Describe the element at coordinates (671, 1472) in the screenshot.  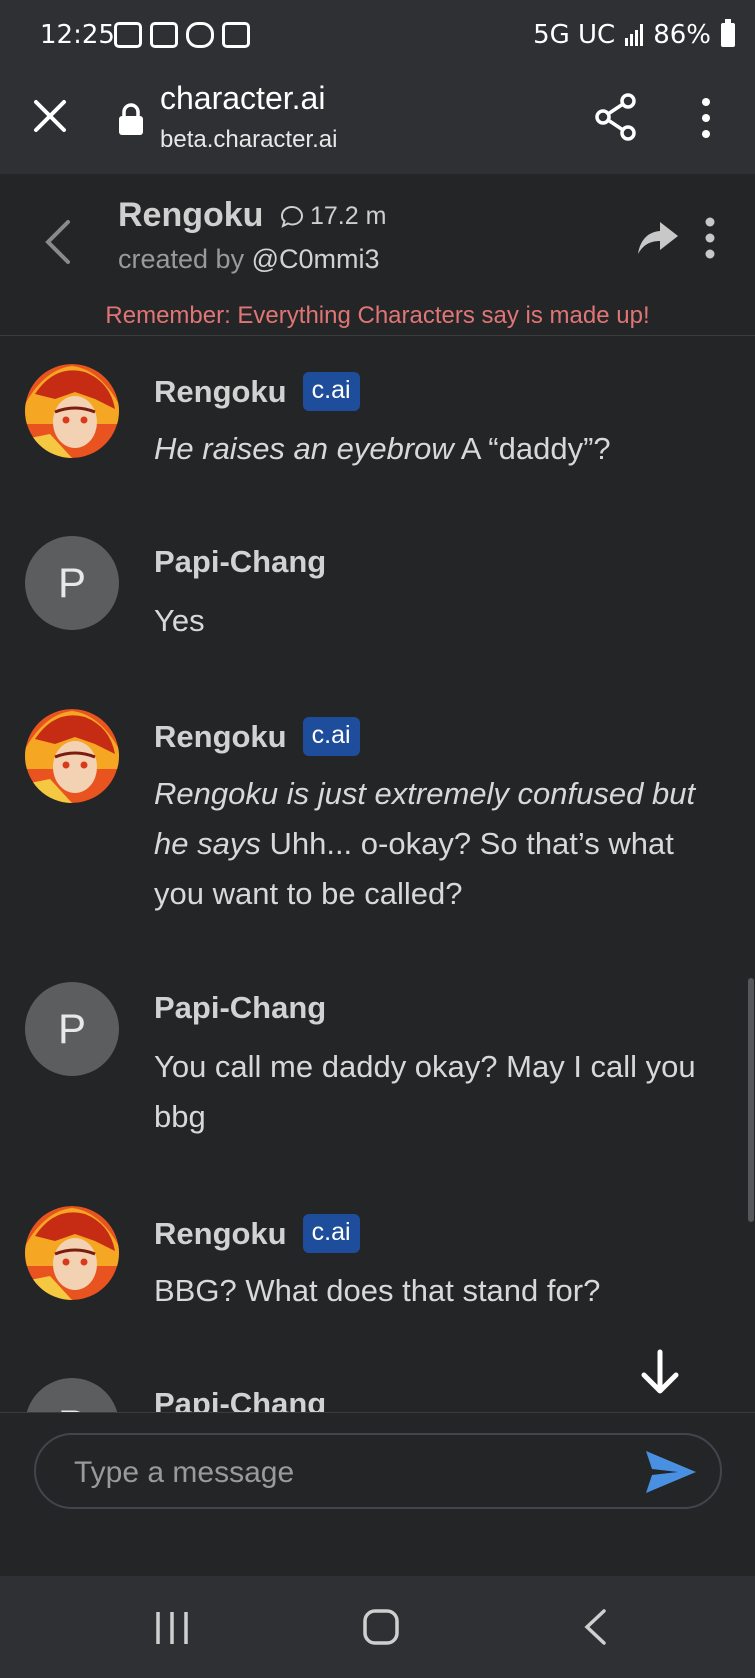
I see `send-icon` at that location.